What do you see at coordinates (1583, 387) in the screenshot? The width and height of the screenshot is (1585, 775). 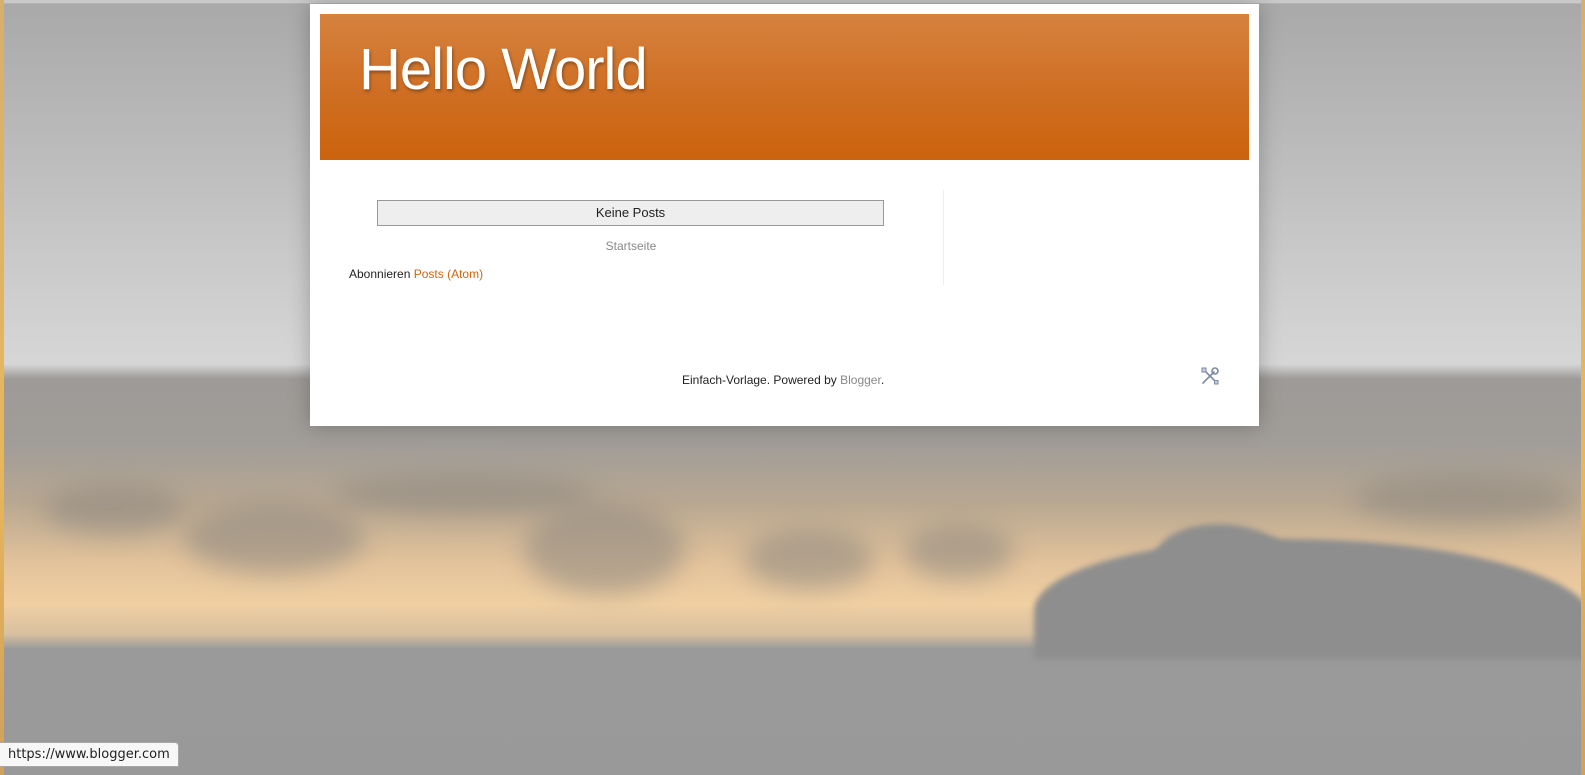 I see `window-right-edge` at bounding box center [1583, 387].